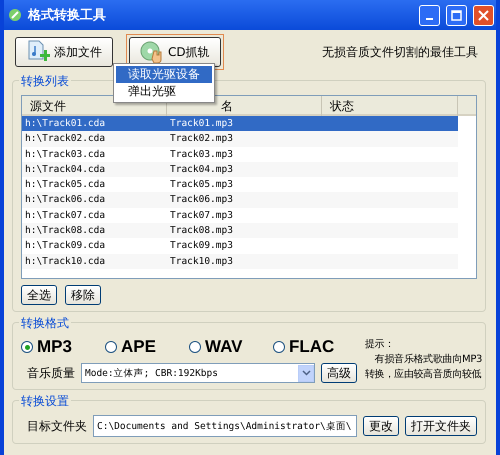  What do you see at coordinates (65, 231) in the screenshot?
I see `table-cell-text: h:\Track08.cda` at bounding box center [65, 231].